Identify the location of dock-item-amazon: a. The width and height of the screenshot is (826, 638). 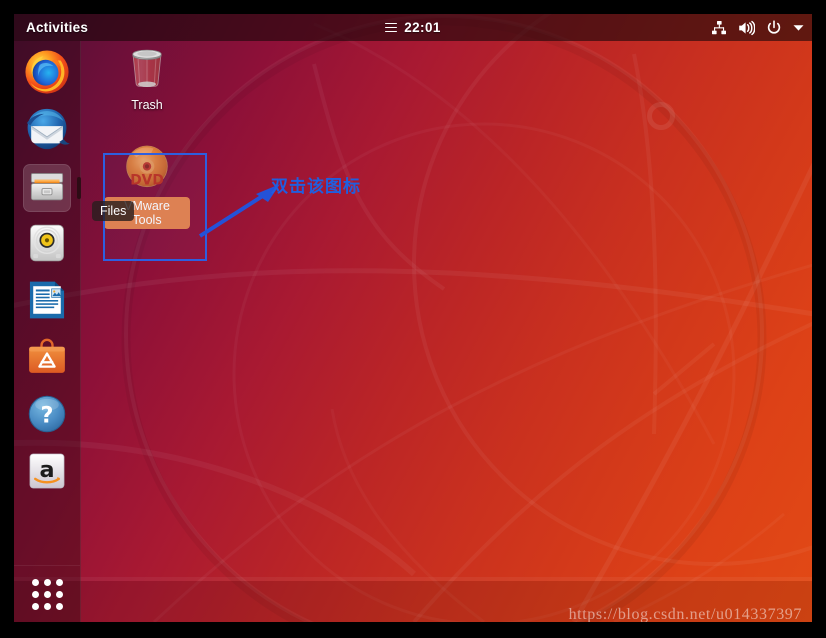
(47, 473).